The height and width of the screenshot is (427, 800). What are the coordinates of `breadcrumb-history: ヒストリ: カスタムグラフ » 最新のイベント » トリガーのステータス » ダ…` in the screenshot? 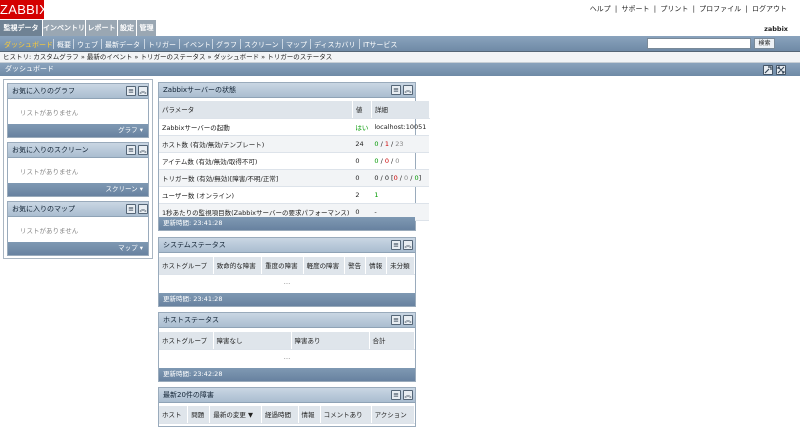 It's located at (400, 57).